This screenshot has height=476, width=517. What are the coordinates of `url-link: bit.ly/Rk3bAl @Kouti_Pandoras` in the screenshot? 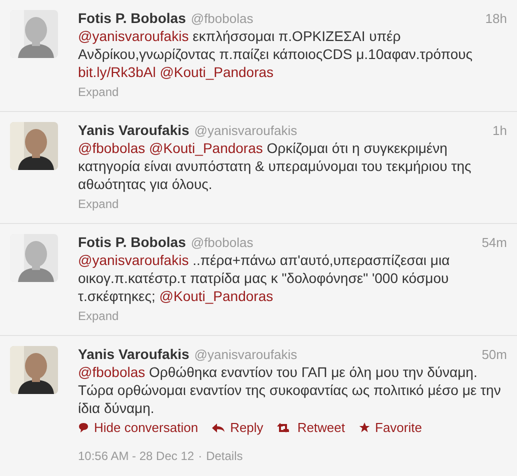 It's located at (176, 72).